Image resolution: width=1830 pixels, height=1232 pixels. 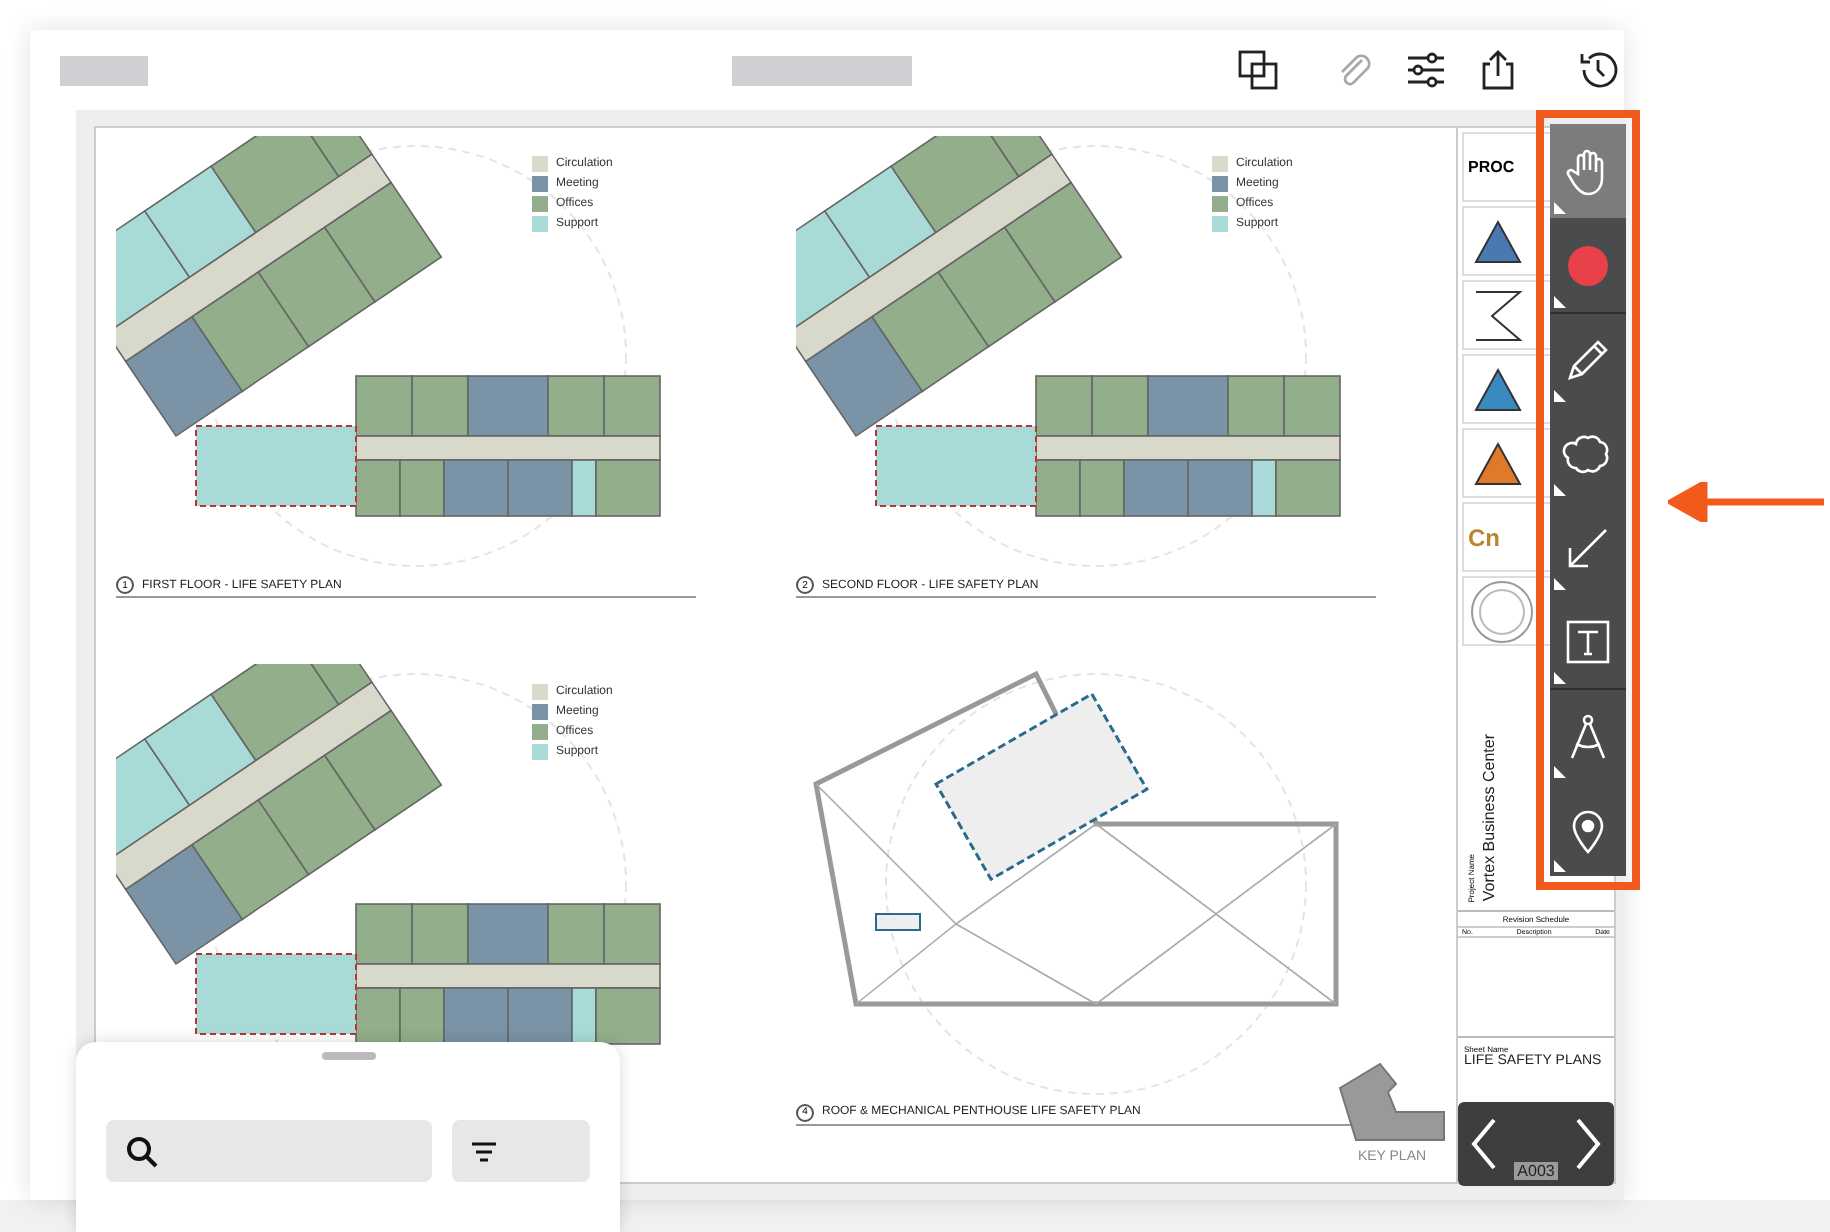 What do you see at coordinates (142, 1151) in the screenshot?
I see `search-icon` at bounding box center [142, 1151].